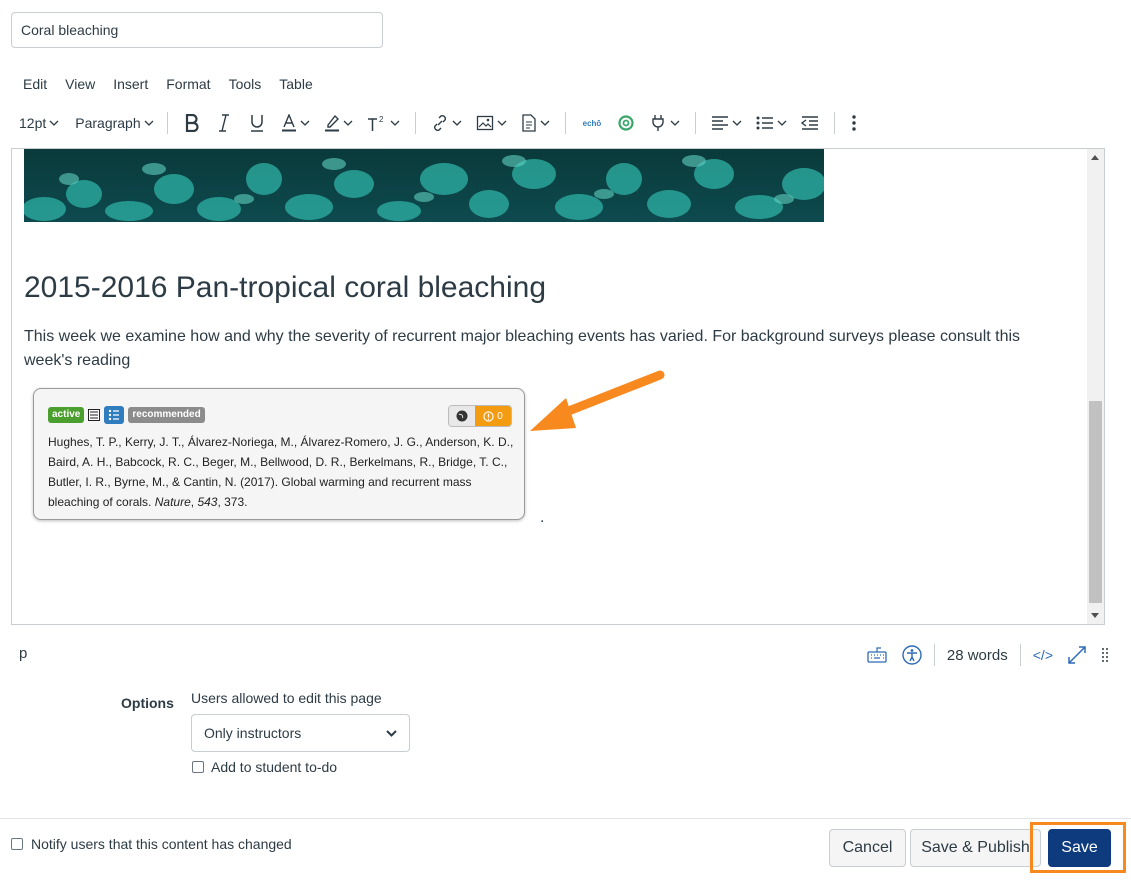 Image resolution: width=1131 pixels, height=892 pixels. I want to click on link-icon, so click(439, 123).